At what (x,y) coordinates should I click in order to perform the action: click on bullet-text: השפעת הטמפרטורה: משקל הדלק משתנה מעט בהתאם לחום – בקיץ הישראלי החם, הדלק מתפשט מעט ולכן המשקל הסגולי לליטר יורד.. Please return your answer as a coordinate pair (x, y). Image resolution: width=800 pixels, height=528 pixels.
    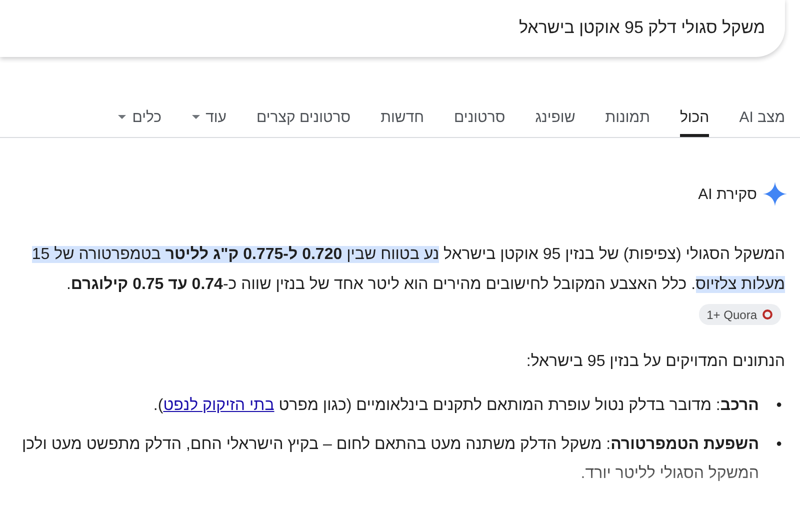
    Looking at the image, I should click on (390, 459).